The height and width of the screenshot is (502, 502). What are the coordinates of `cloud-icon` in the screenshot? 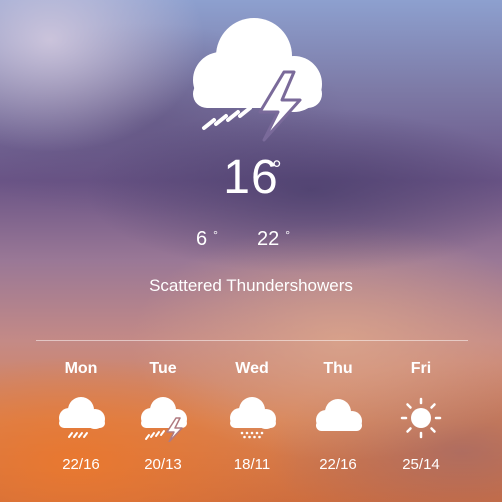 It's located at (339, 415).